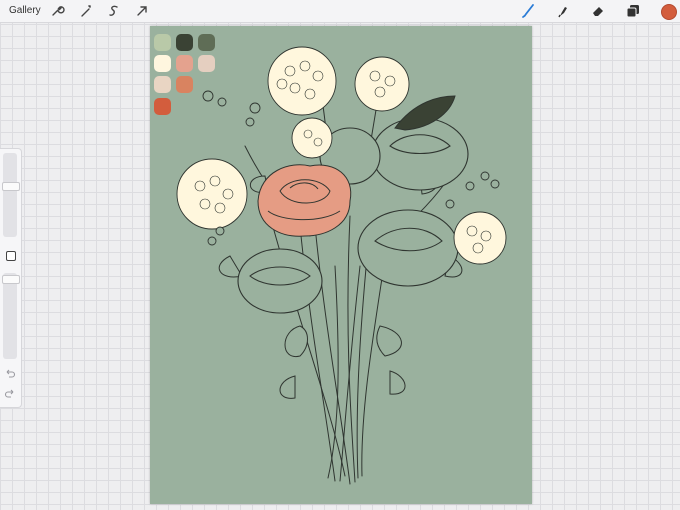  What do you see at coordinates (11, 186) in the screenshot?
I see `brush-size-thumb` at bounding box center [11, 186].